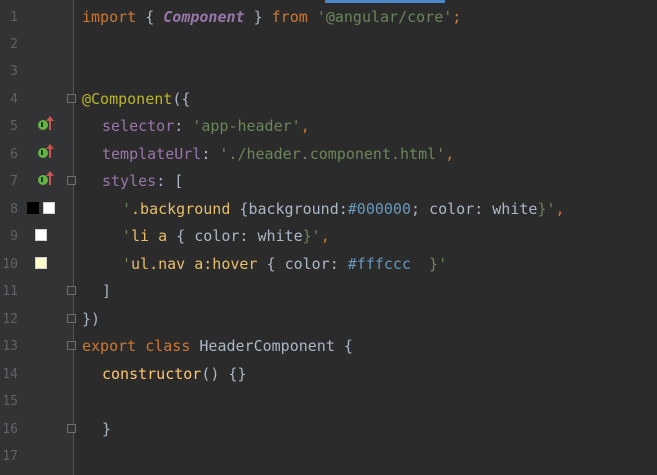  I want to click on code-line-17: 17, so click(328, 456).